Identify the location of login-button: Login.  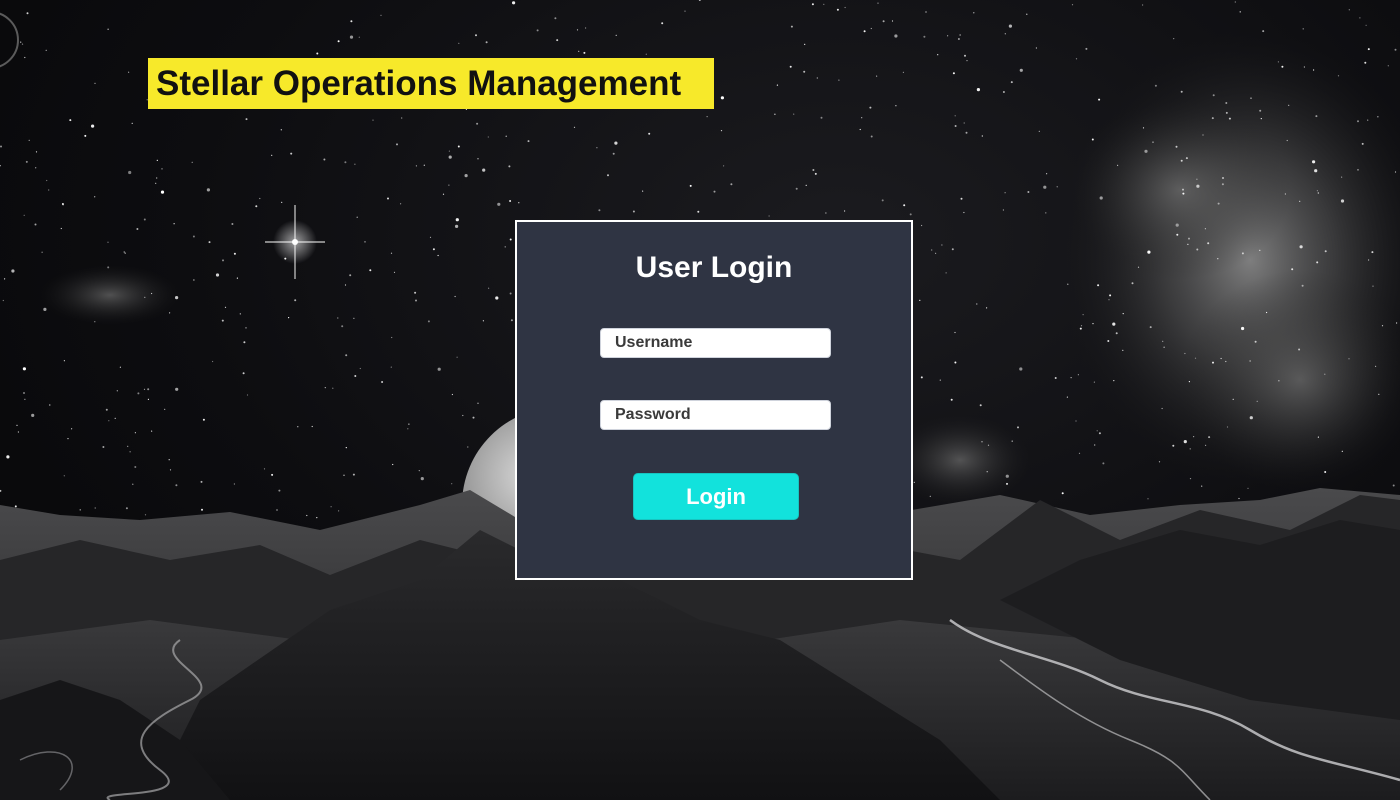
(716, 496).